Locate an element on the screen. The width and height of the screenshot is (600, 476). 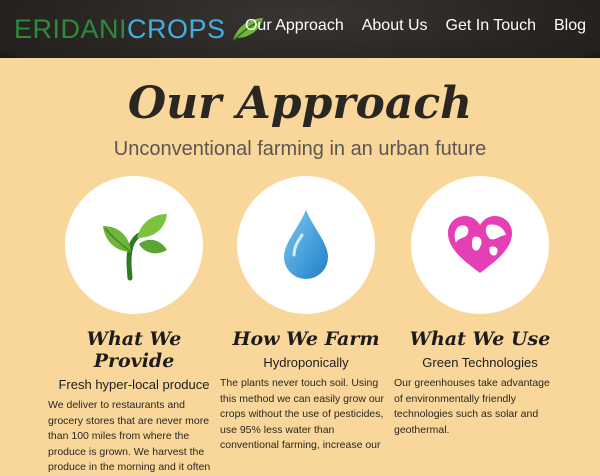
feature-subheading: Fresh hyper-local produce is located at coordinates (134, 384).